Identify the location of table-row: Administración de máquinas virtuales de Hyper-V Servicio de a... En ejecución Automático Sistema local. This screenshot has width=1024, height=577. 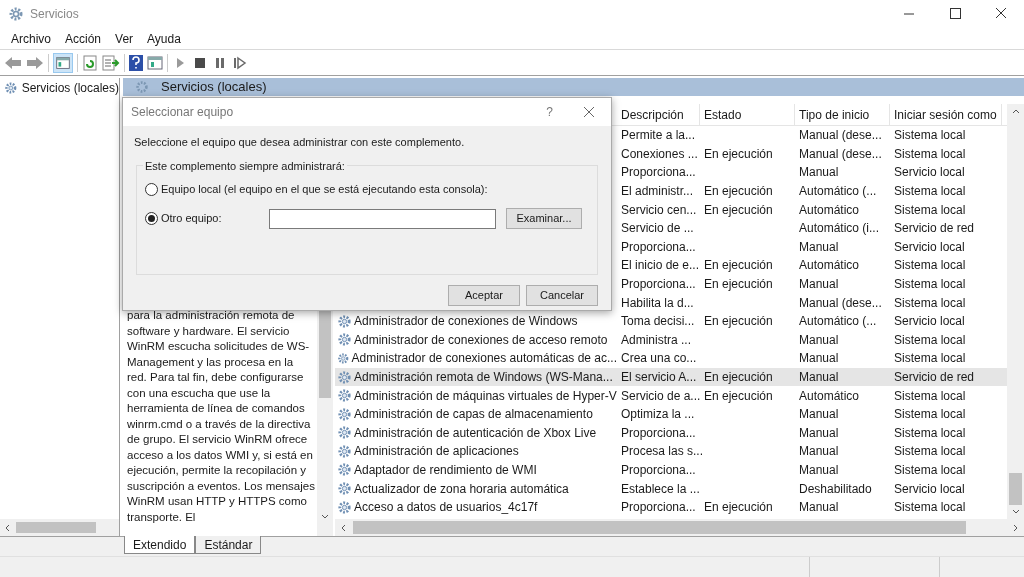
(671, 395).